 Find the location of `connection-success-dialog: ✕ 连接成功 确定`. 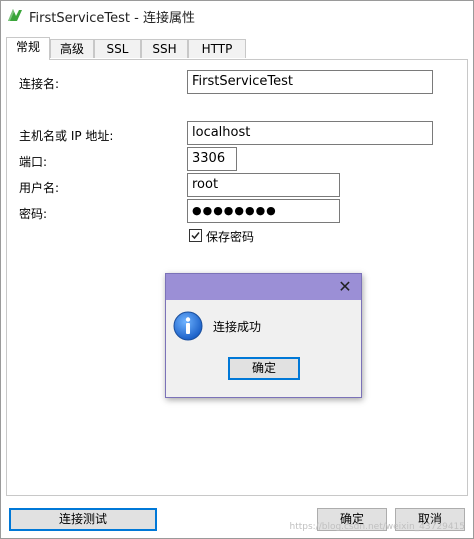

connection-success-dialog: ✕ 连接成功 确定 is located at coordinates (263, 335).